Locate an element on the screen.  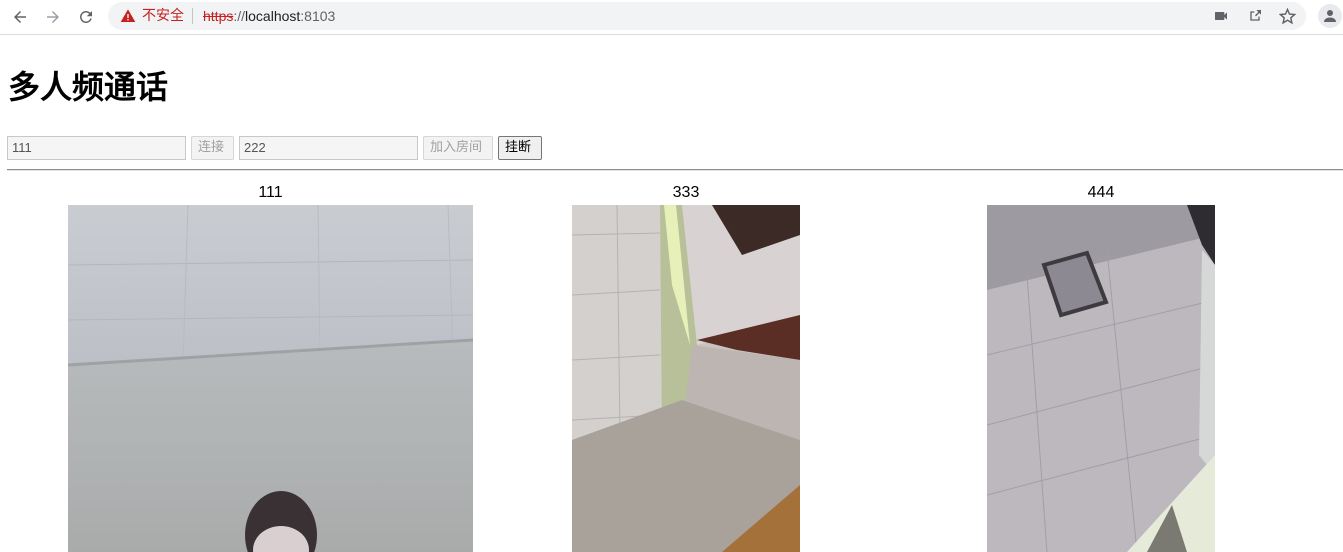
profile-icon is located at coordinates (1330, 16).